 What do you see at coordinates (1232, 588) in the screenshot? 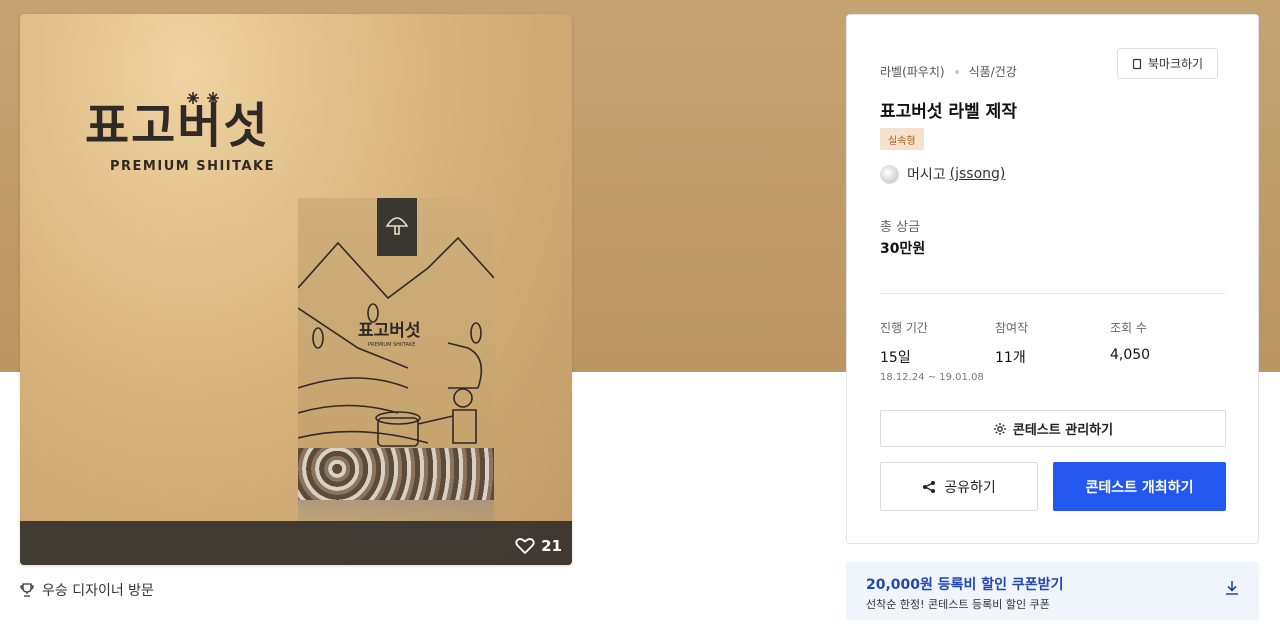
I see `download-icon` at bounding box center [1232, 588].